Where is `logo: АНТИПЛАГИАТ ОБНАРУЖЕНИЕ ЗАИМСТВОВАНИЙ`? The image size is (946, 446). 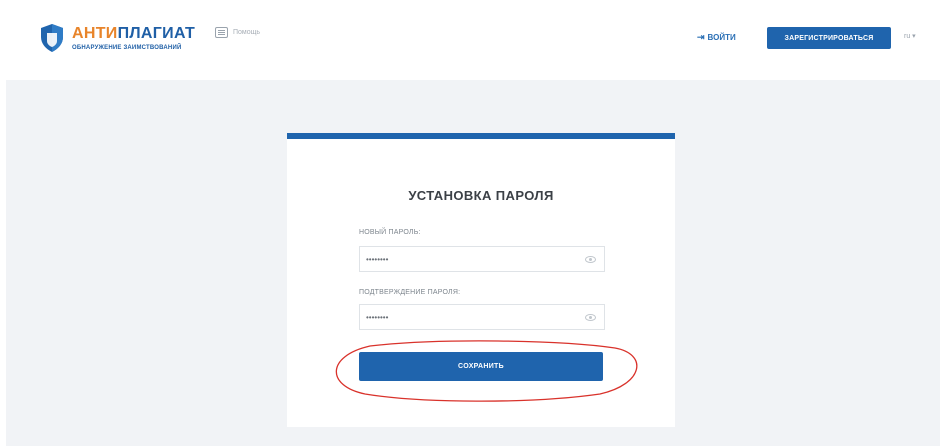
logo: АНТИПЛАГИАТ ОБНАРУЖЕНИЕ ЗАИМСТВОВАНИЙ is located at coordinates (117, 40).